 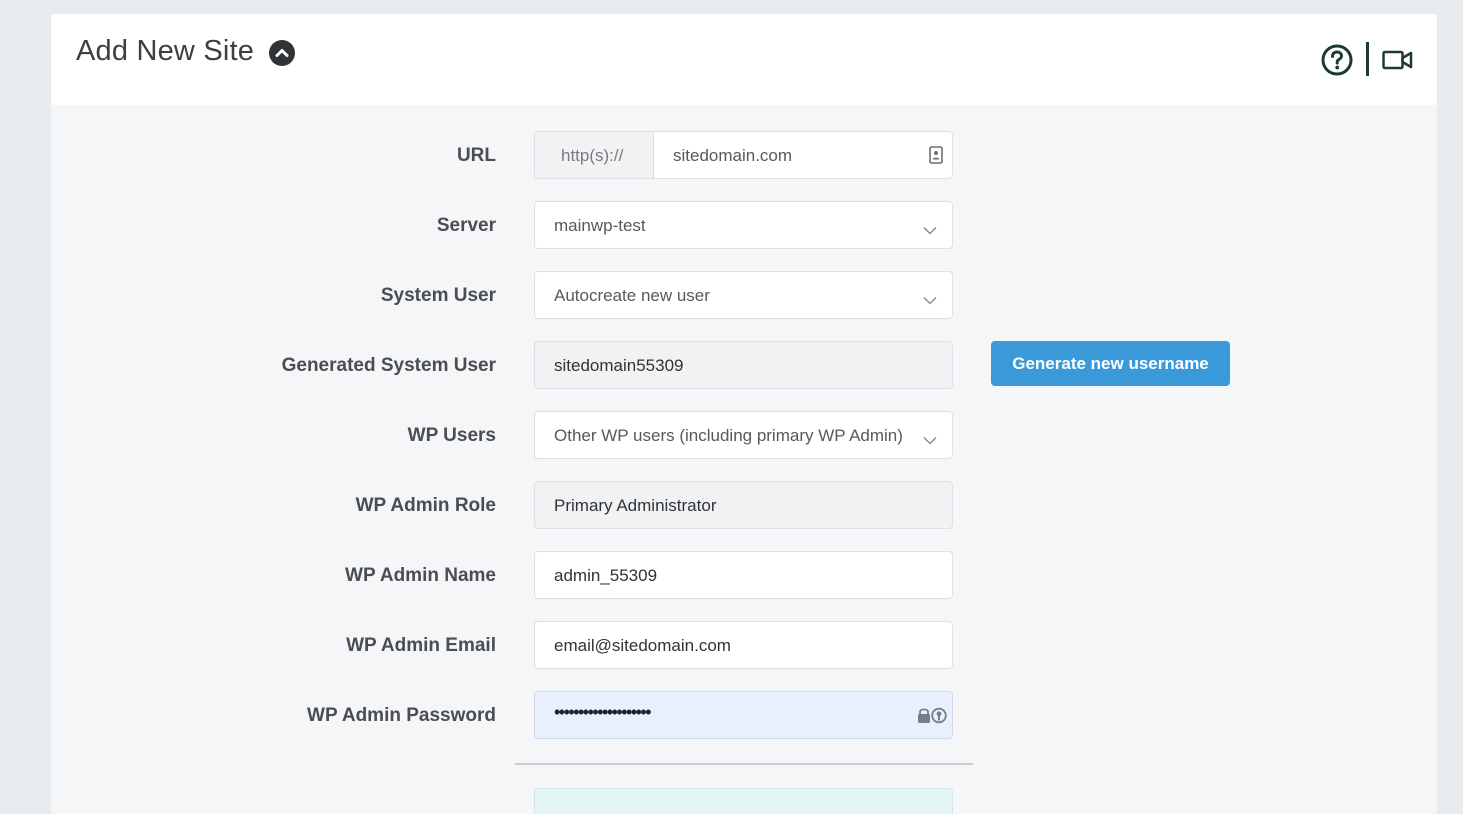 What do you see at coordinates (1337, 60) in the screenshot?
I see `help-circle-icon` at bounding box center [1337, 60].